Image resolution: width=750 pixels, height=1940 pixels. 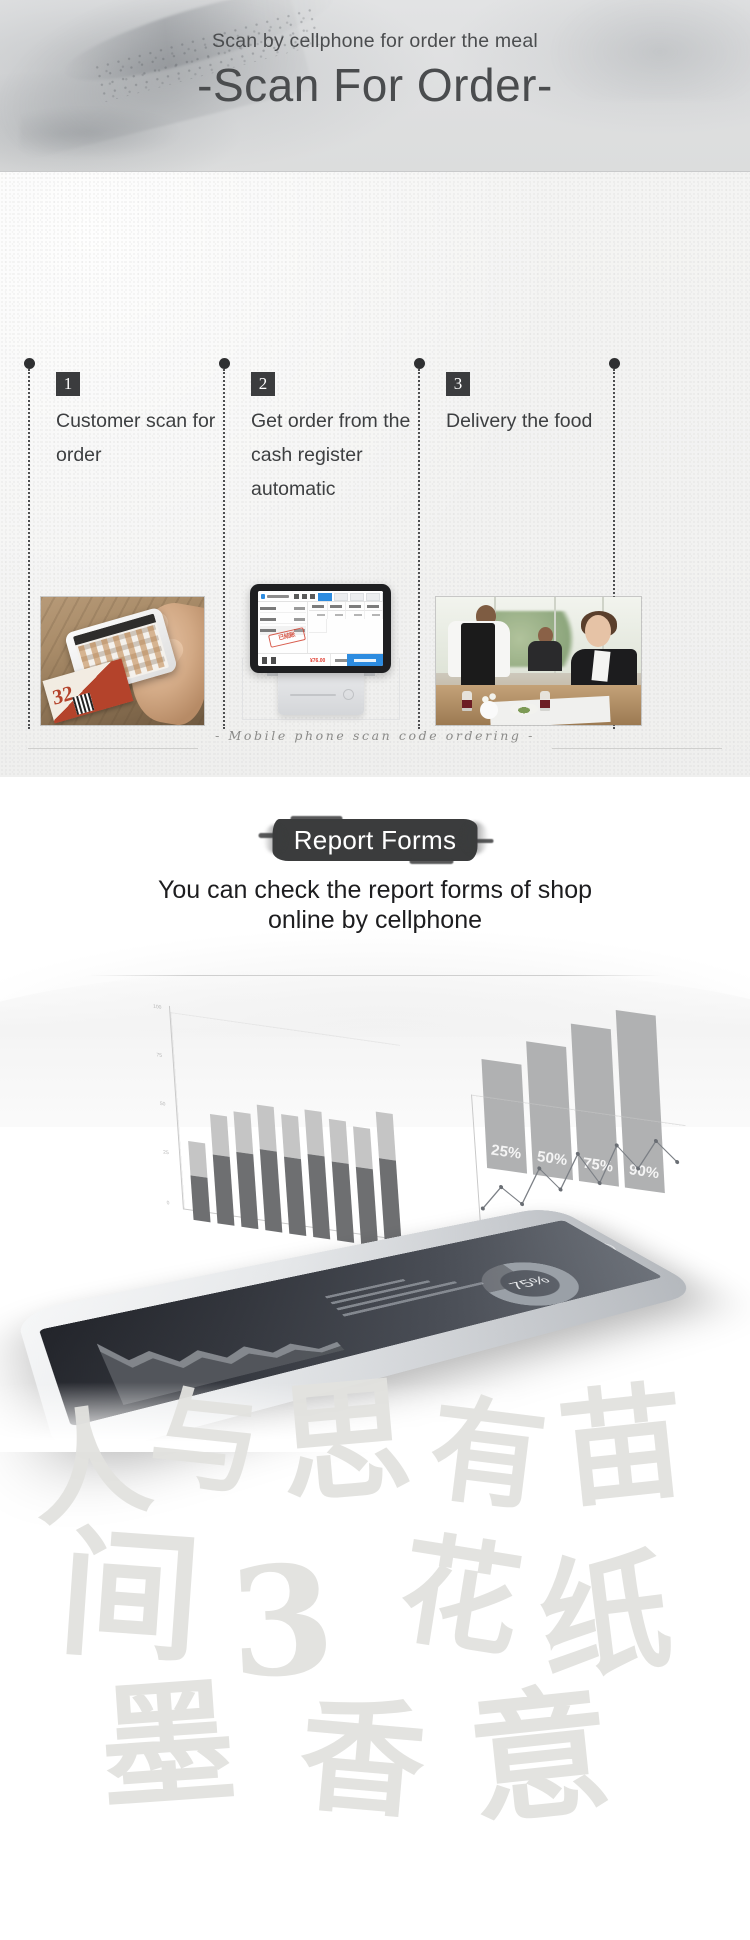 What do you see at coordinates (83, 703) in the screenshot?
I see `qr-code-graphic` at bounding box center [83, 703].